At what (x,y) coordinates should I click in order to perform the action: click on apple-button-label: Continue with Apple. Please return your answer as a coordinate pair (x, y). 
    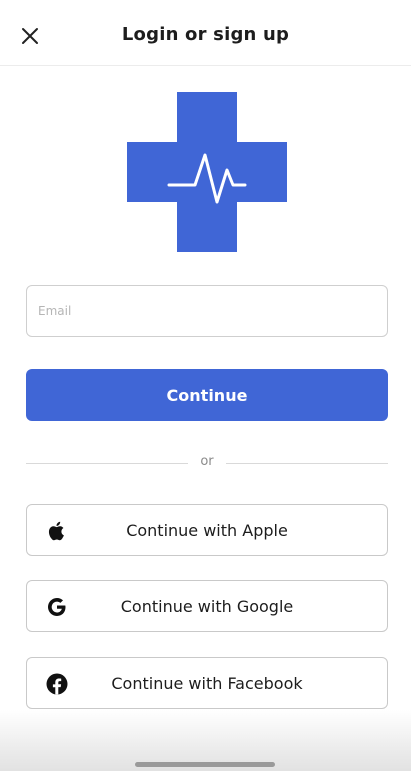
    Looking at the image, I should click on (207, 530).